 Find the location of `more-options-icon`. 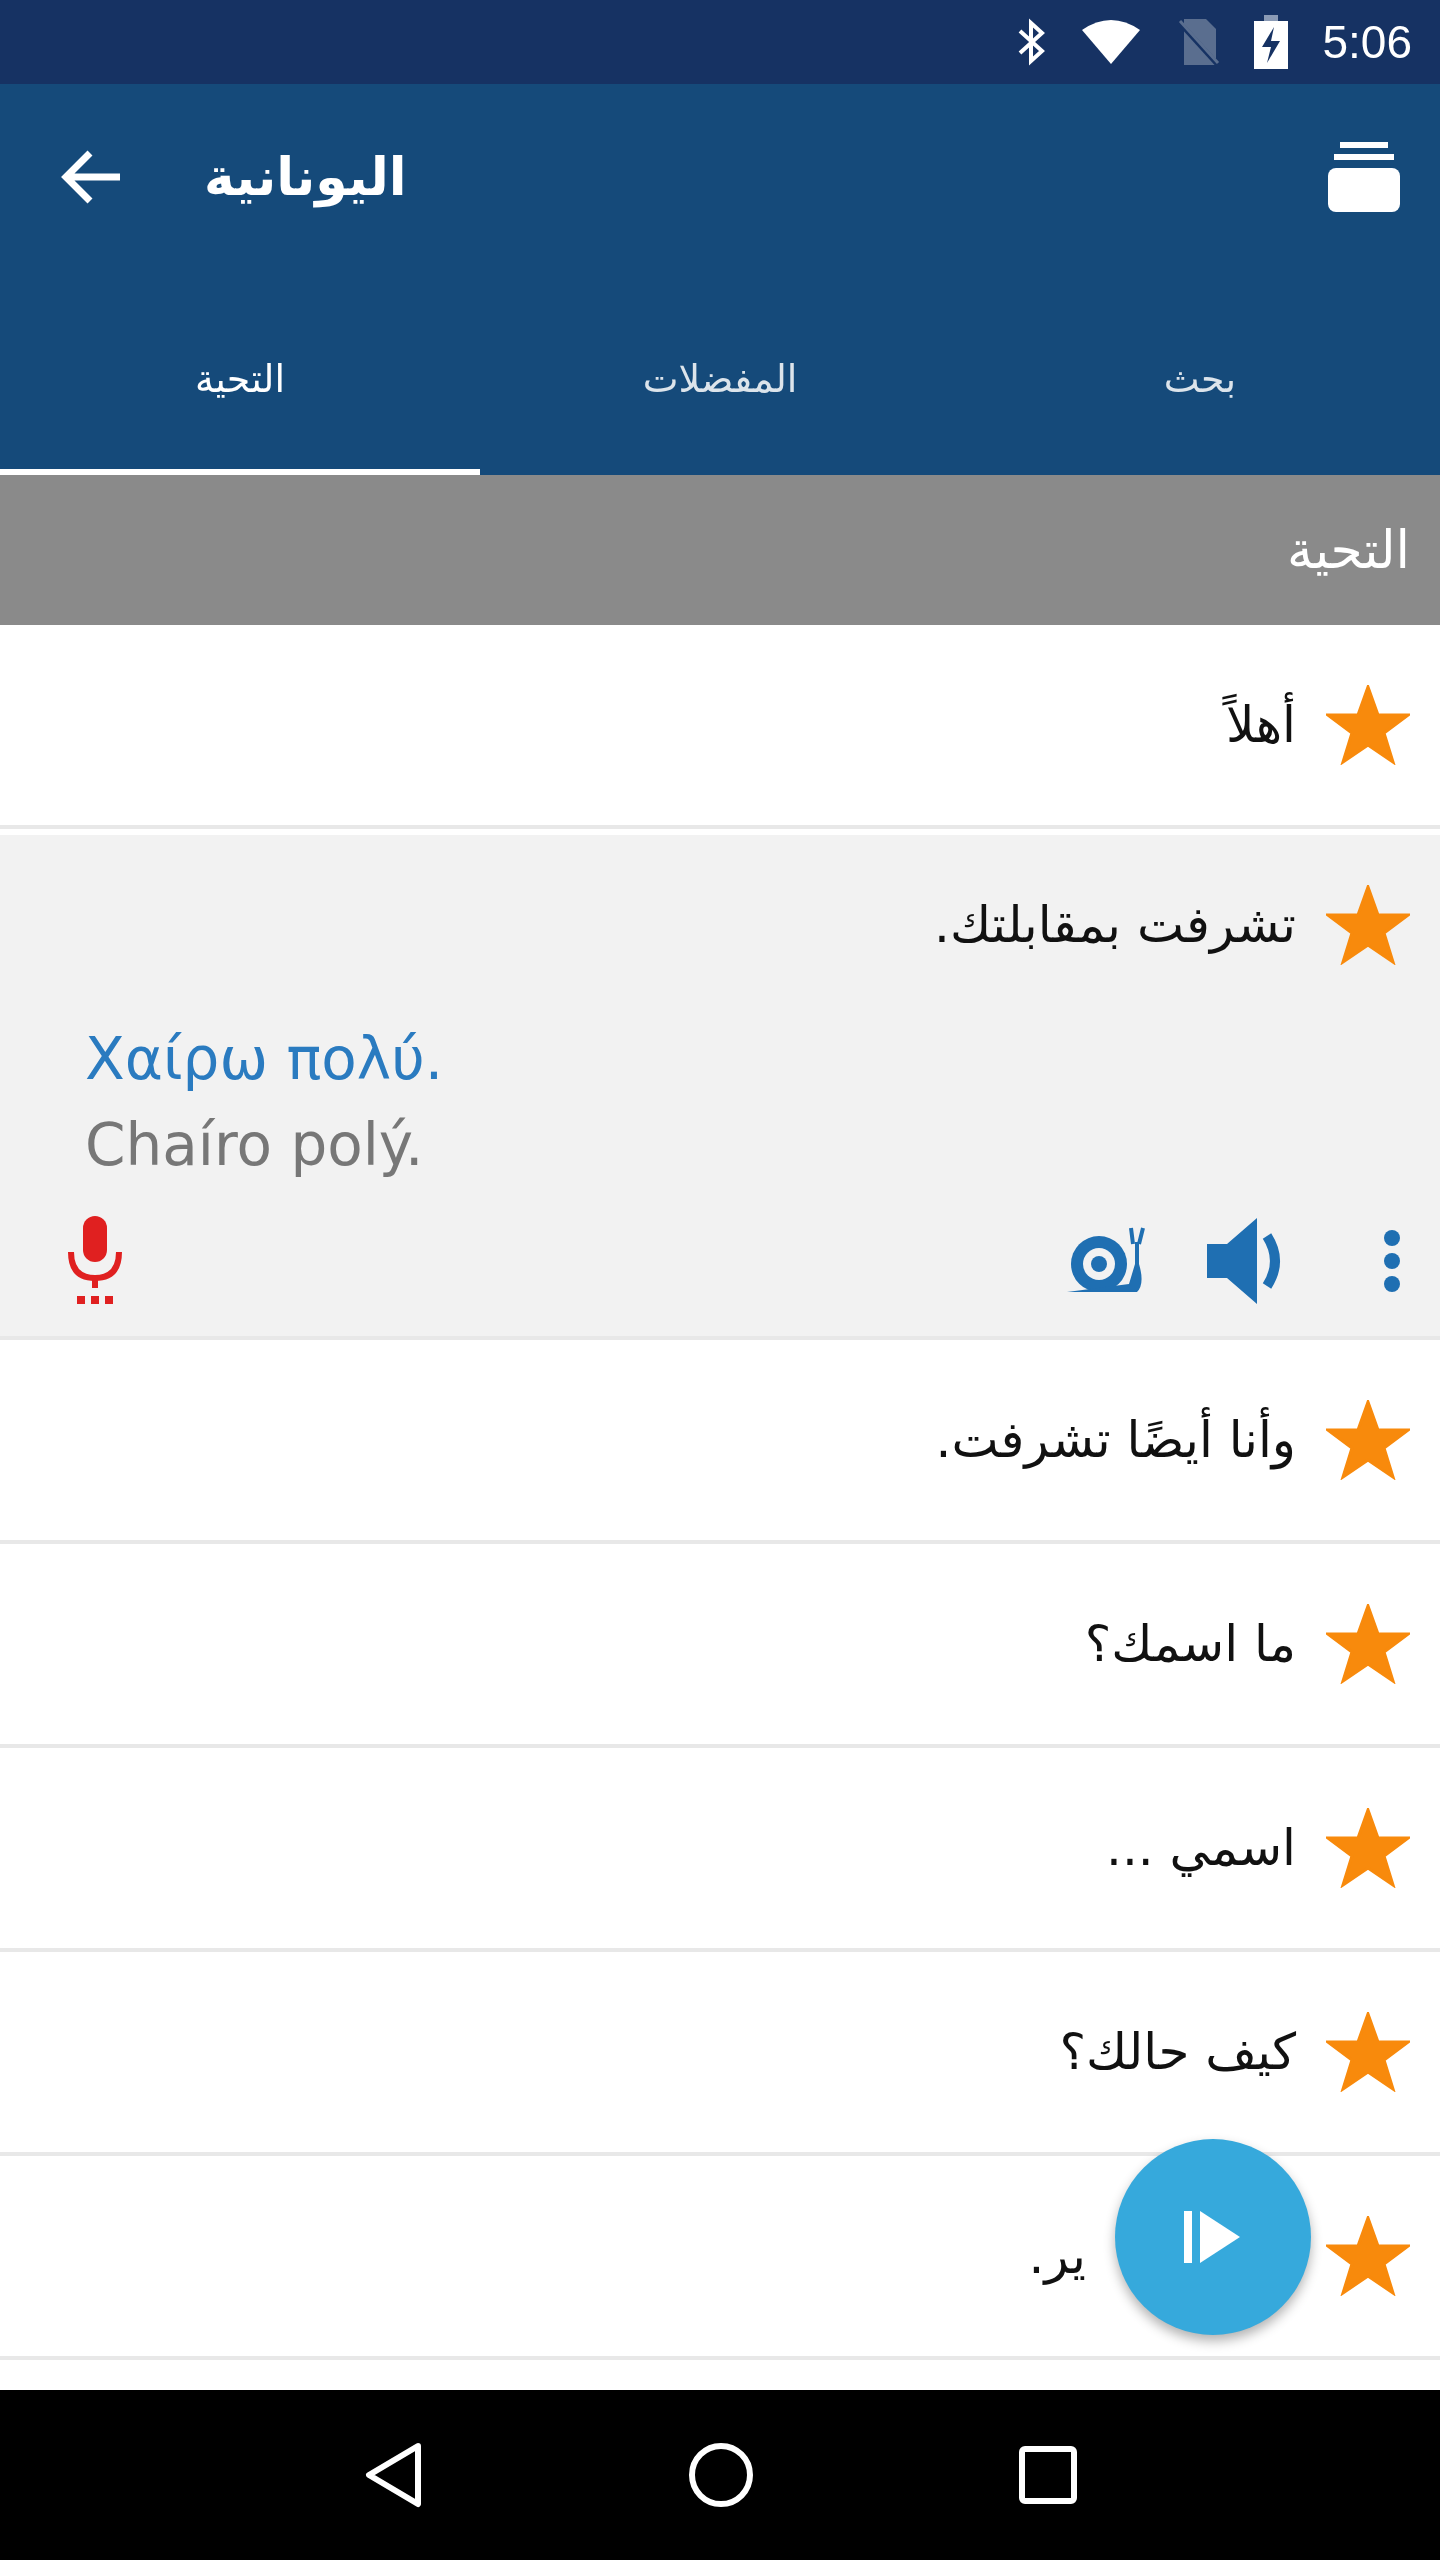

more-options-icon is located at coordinates (1392, 1261).